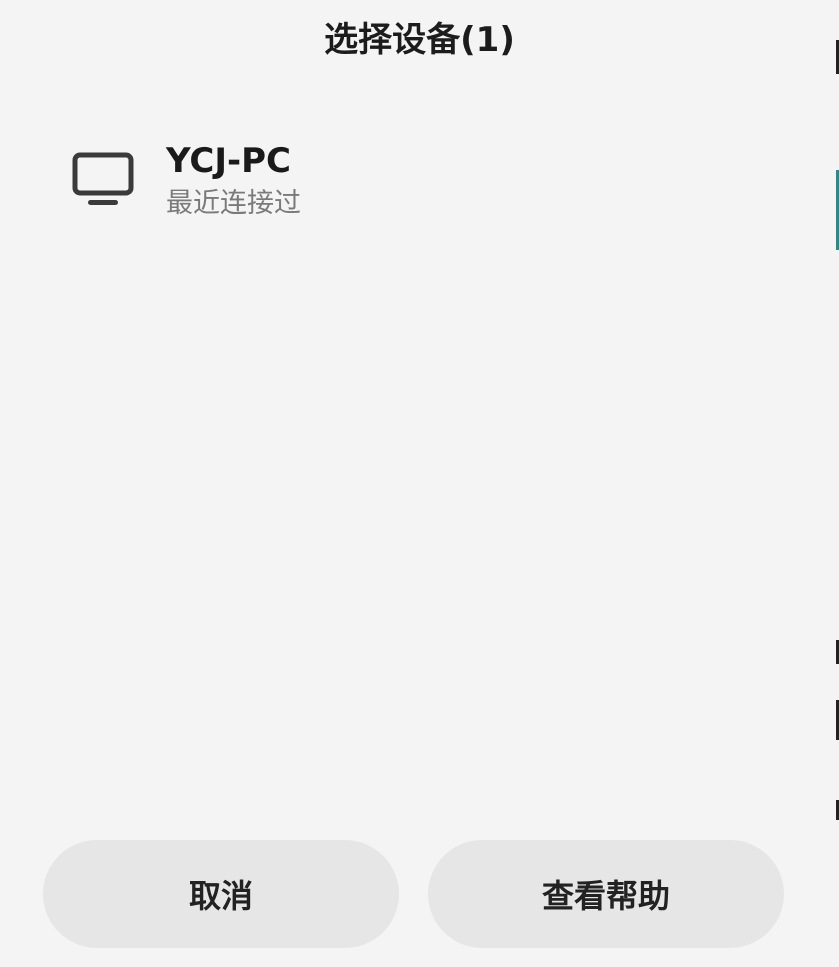 The image size is (839, 967). I want to click on monitor-icon, so click(103, 180).